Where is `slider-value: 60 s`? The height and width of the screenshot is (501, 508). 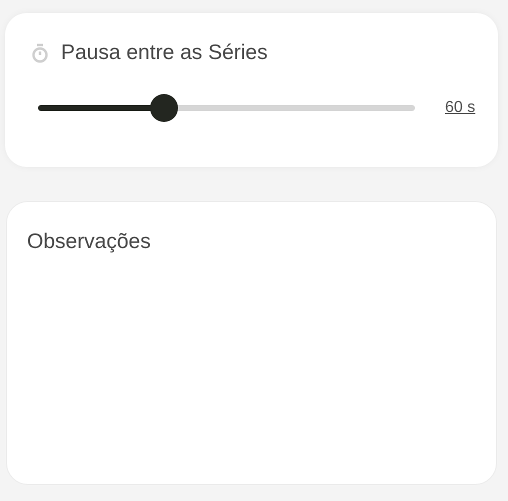 slider-value: 60 s is located at coordinates (460, 108).